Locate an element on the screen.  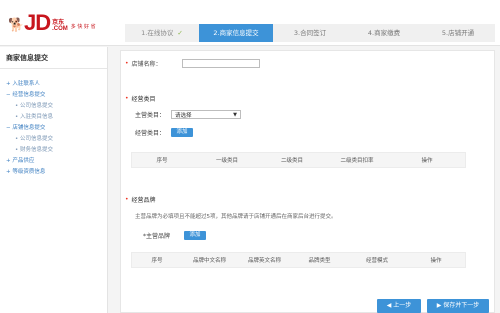
step-label: 3.合同签订 is located at coordinates (310, 33).